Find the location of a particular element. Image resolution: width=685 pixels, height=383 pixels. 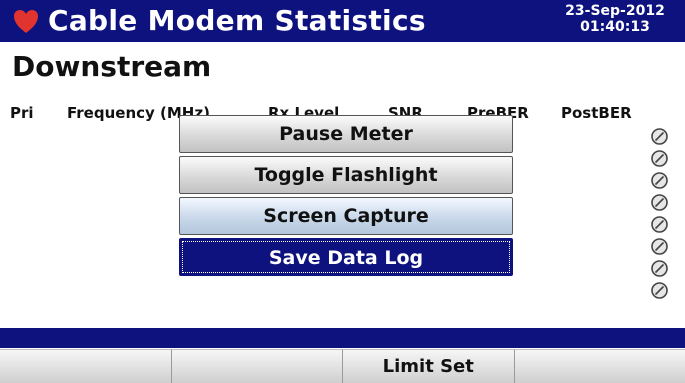

save-data-log-button: Save Data Log is located at coordinates (346, 257).